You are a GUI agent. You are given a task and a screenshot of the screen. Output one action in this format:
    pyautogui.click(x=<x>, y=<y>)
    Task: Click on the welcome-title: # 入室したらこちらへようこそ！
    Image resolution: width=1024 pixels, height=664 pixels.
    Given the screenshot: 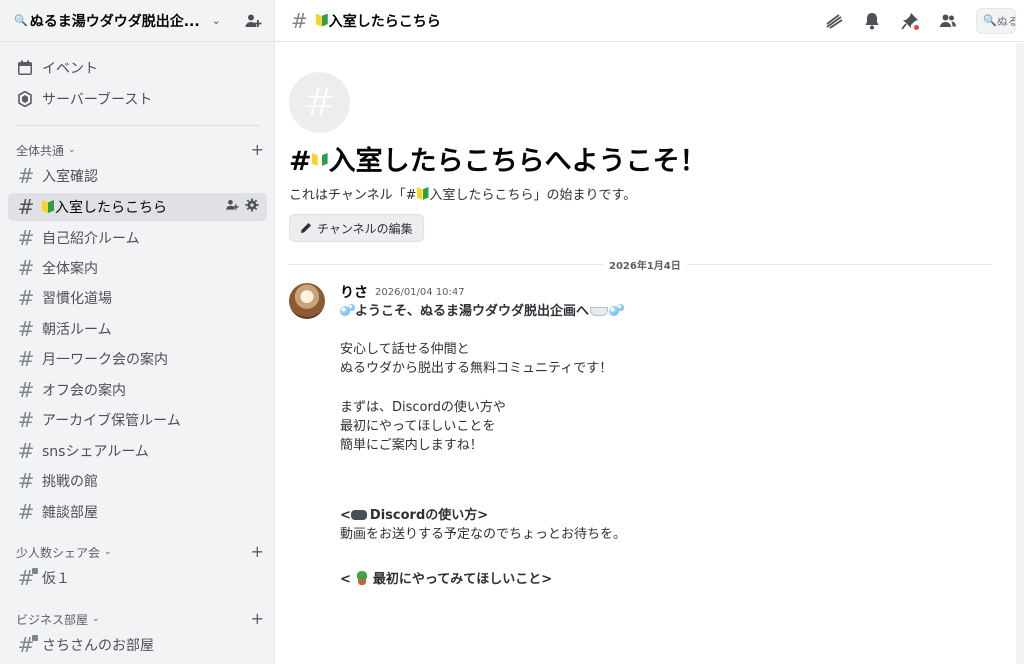 What is the action you would take?
    pyautogui.click(x=498, y=161)
    